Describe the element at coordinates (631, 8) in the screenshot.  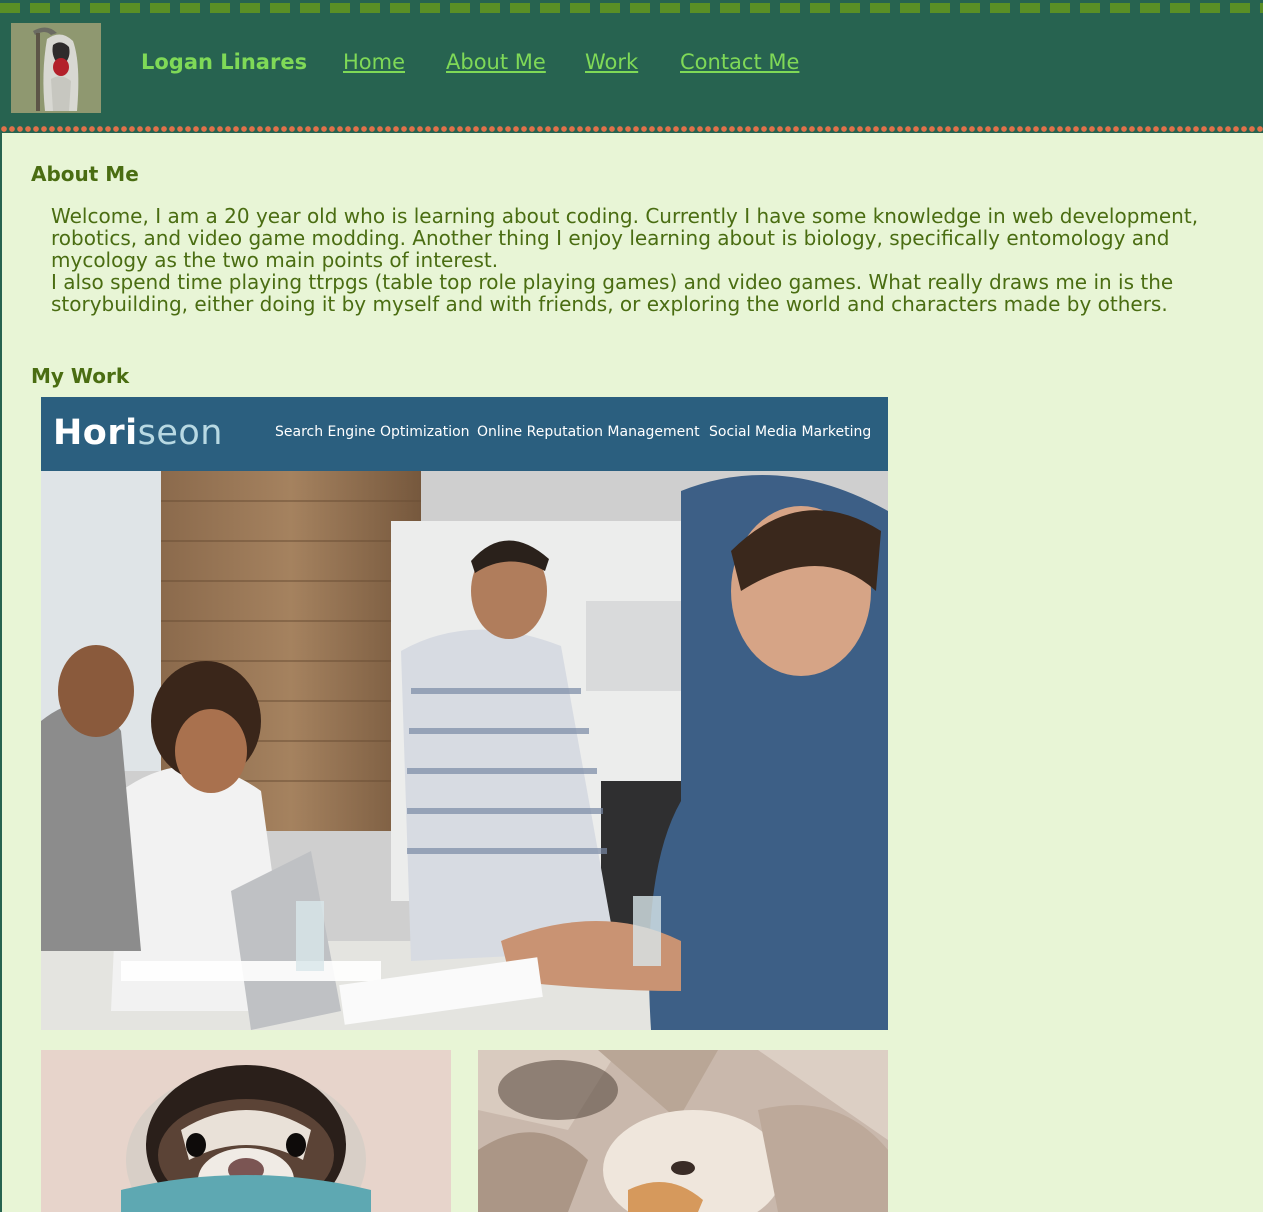
I see `header-dash-border` at that location.